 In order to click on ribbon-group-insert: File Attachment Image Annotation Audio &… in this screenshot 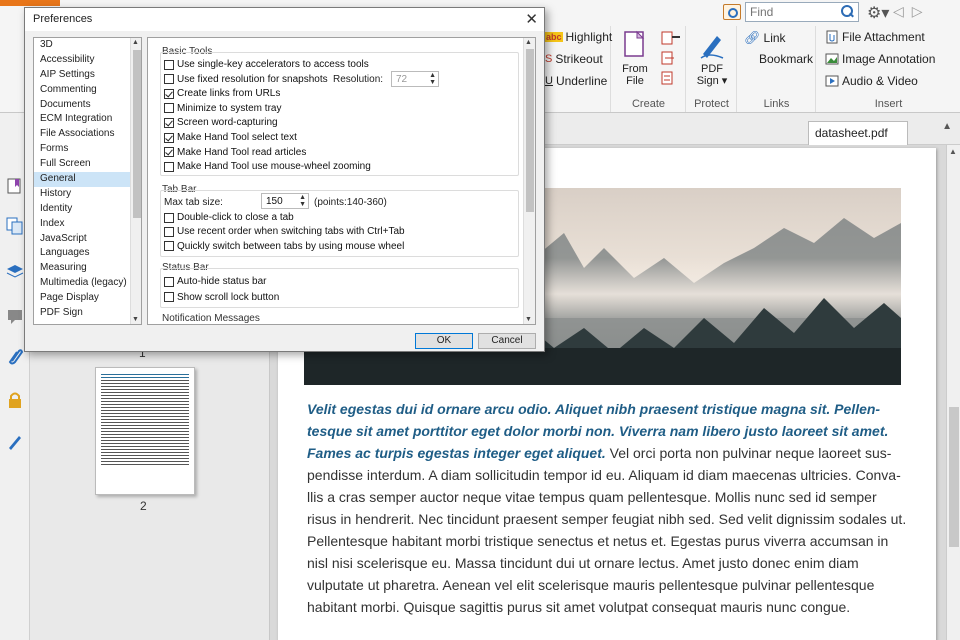, I will do `click(888, 69)`.